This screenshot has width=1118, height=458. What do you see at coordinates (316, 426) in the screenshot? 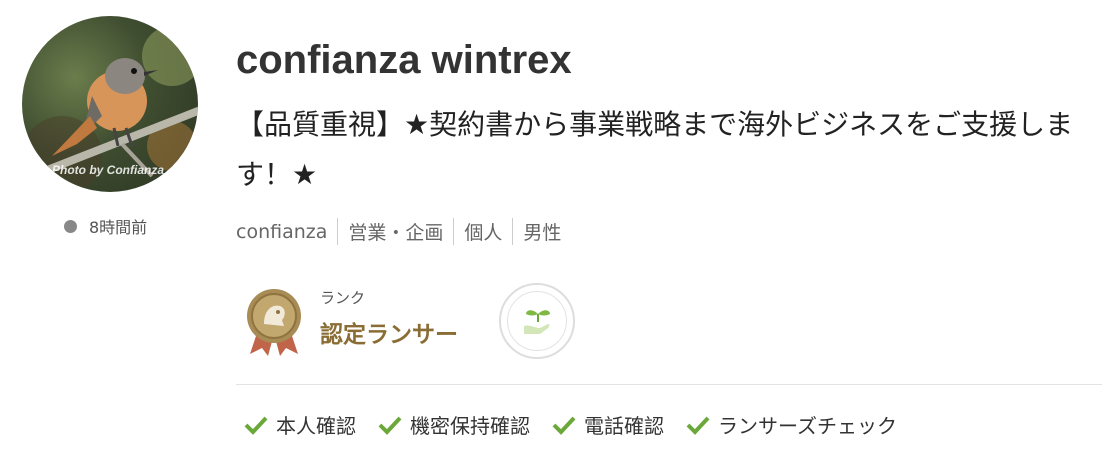
I see `verification-label: 本人確認` at bounding box center [316, 426].